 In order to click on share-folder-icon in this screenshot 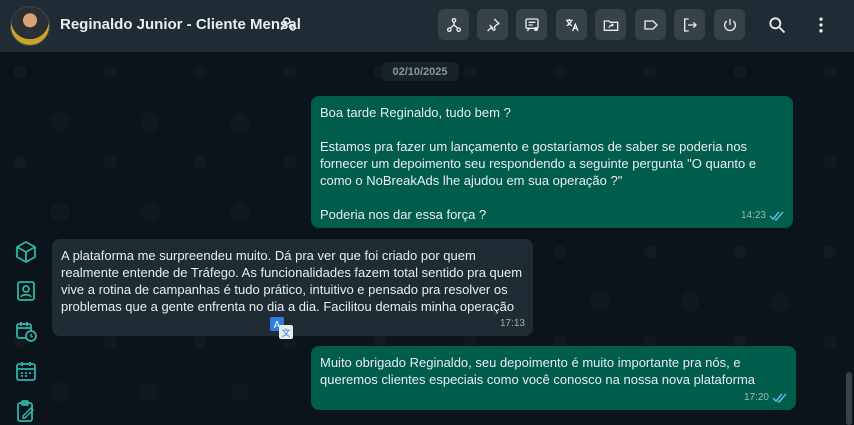, I will do `click(610, 25)`.